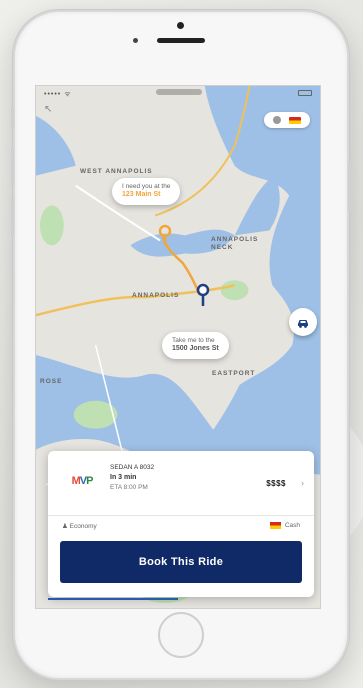  Describe the element at coordinates (135, 40) in the screenshot. I see `proximity-sensor` at that location.